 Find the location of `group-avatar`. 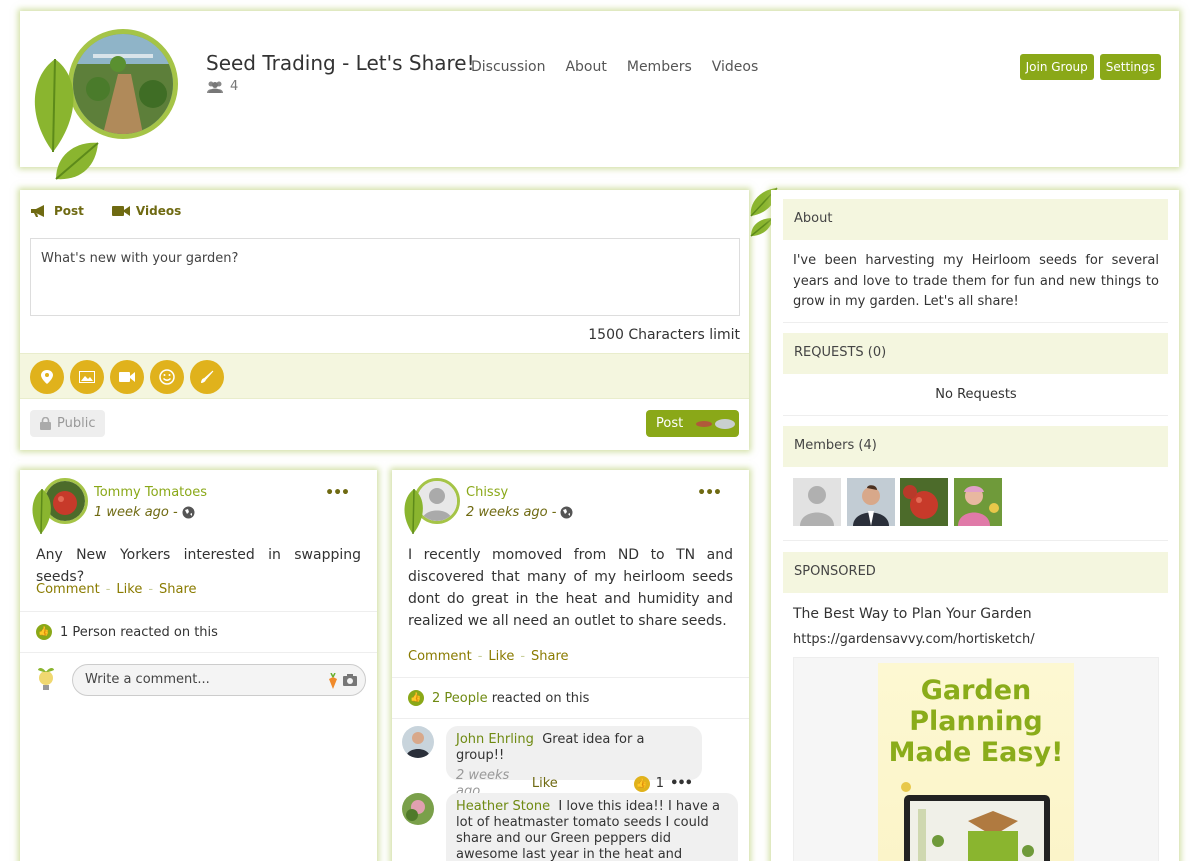

group-avatar is located at coordinates (105, 106).